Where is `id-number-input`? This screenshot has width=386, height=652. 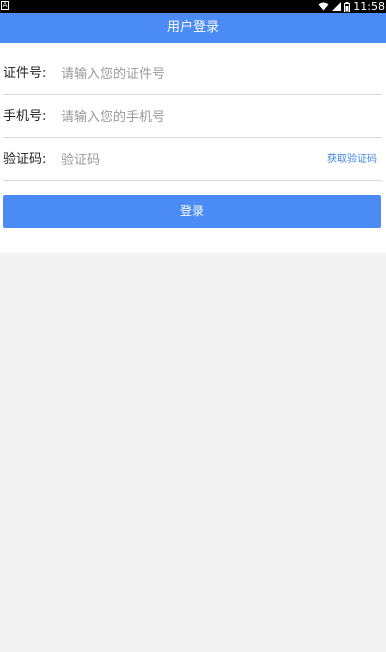 id-number-input is located at coordinates (176, 74).